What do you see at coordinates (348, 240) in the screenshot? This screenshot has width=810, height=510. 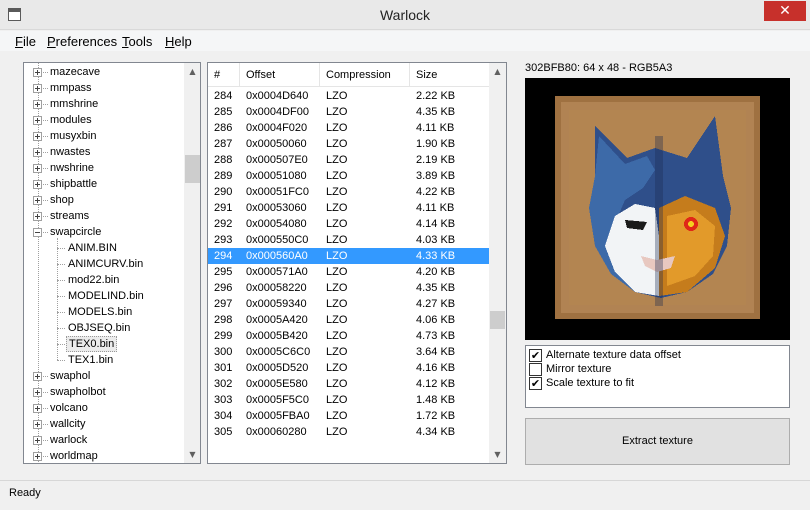 I see `list-row: 293 0x000550C0 LZO 4.03 KB` at bounding box center [348, 240].